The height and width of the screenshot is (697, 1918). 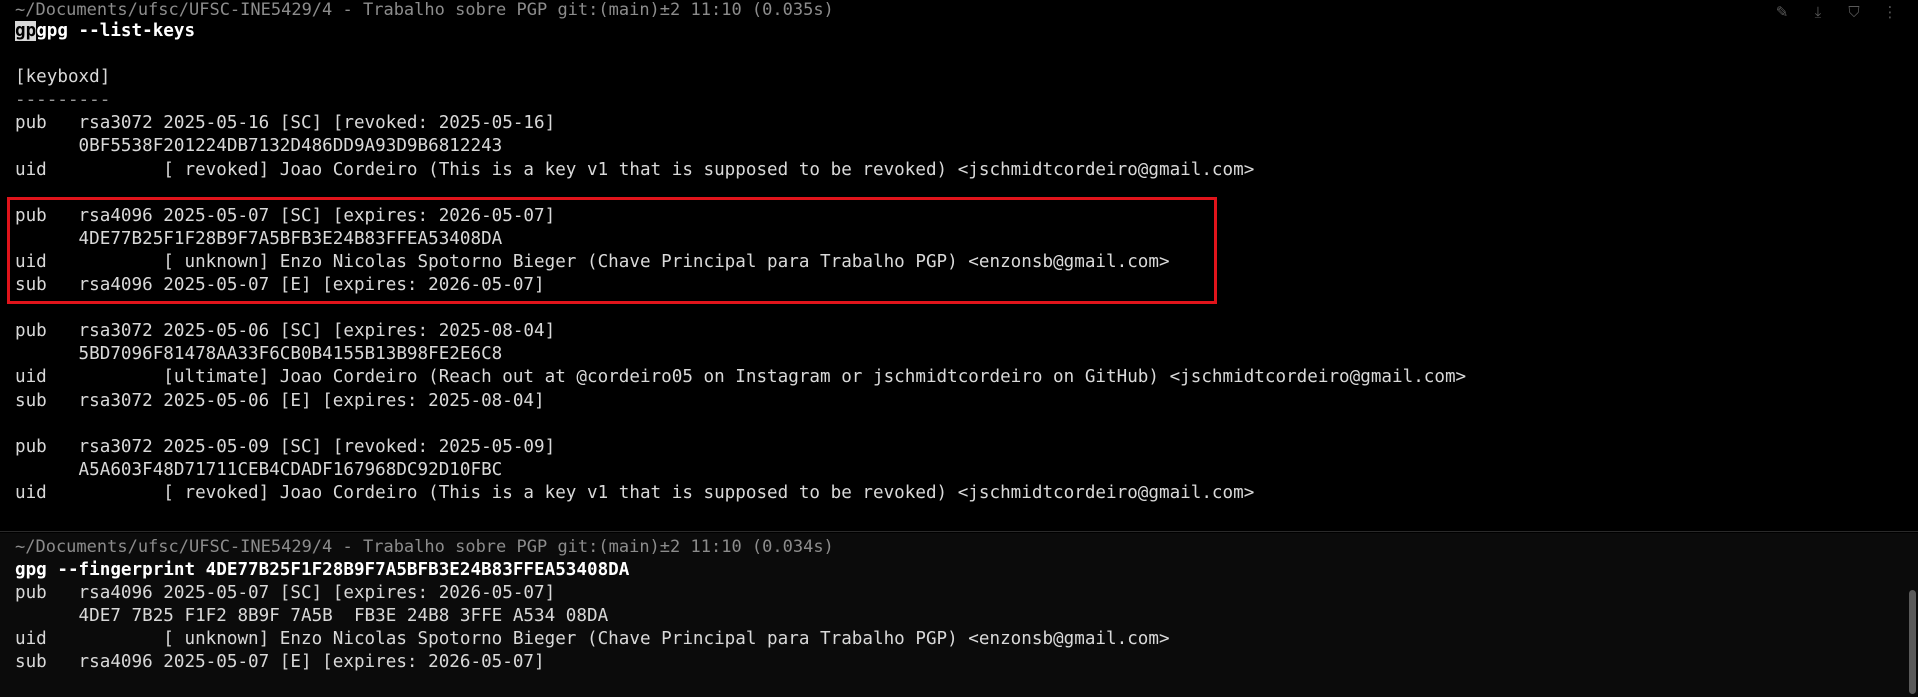 I want to click on command-line: gpgpg --list-keys, so click(x=105, y=31).